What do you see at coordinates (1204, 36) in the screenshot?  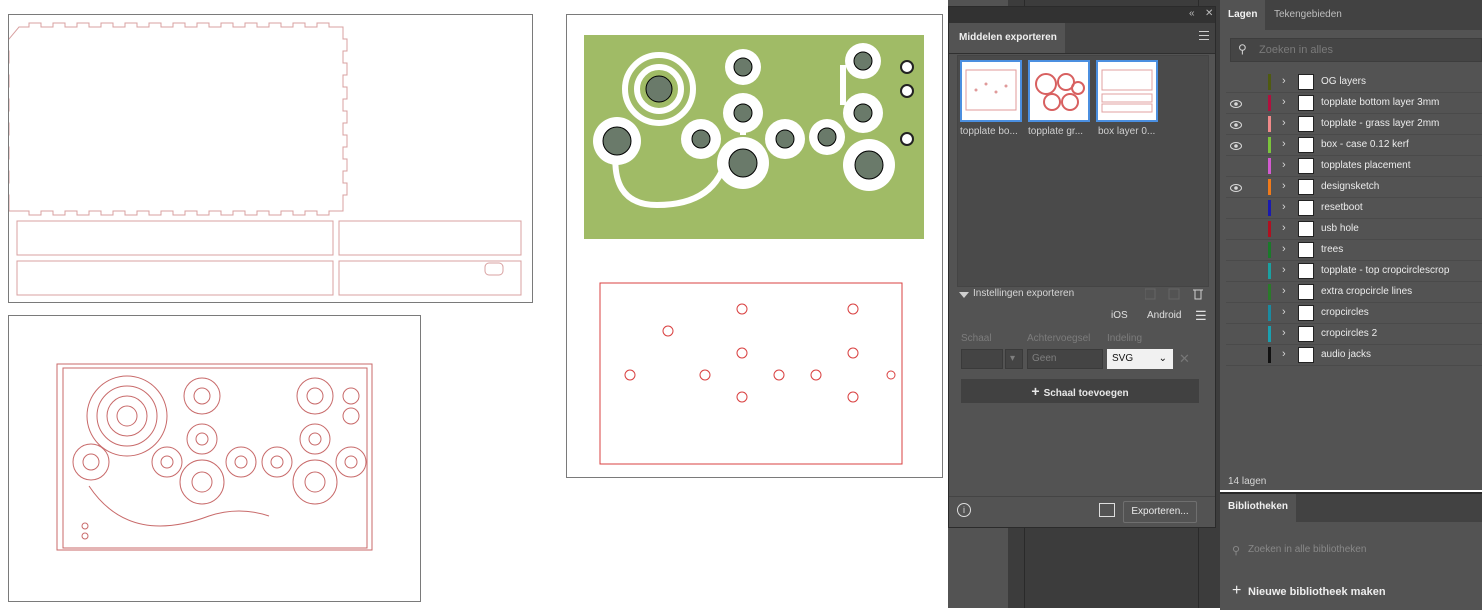 I see `panel-menu-icon` at bounding box center [1204, 36].